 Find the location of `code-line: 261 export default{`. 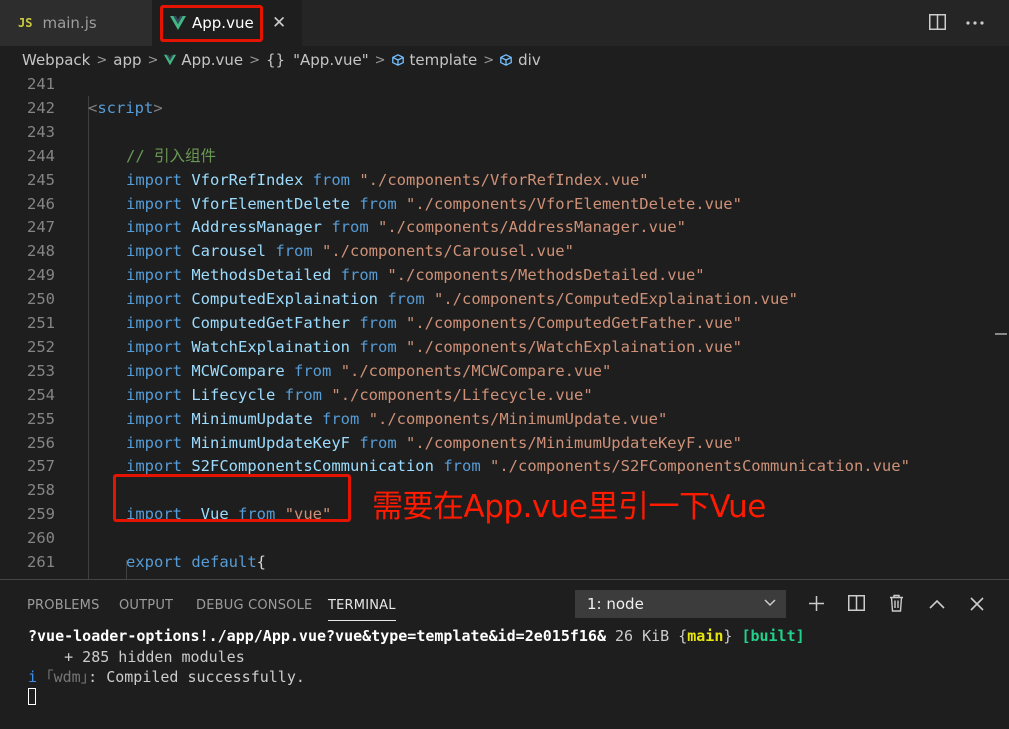

code-line: 261 export default{ is located at coordinates (504, 562).